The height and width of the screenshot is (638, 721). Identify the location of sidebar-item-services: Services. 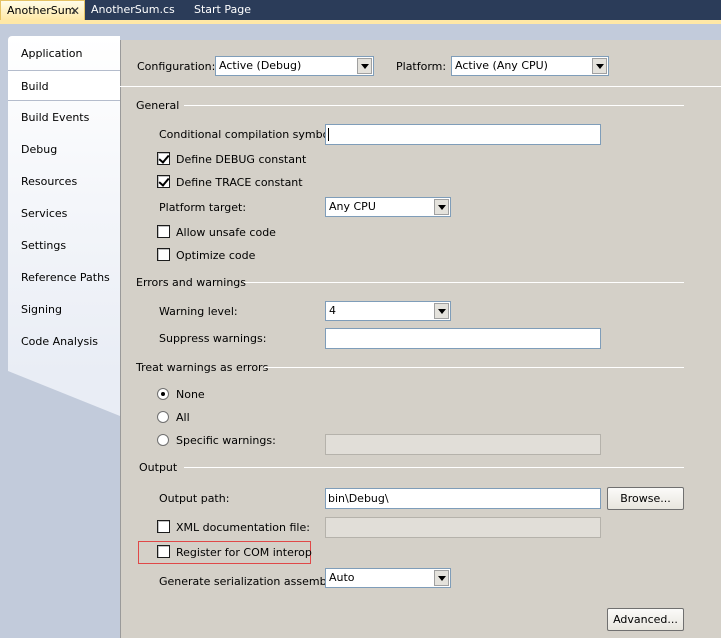
(64, 213).